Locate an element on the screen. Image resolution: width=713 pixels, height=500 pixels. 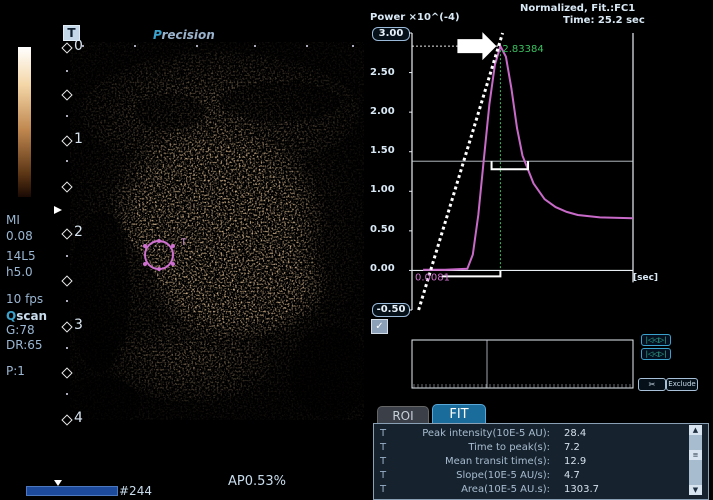
fit-curve is located at coordinates (528, 157).